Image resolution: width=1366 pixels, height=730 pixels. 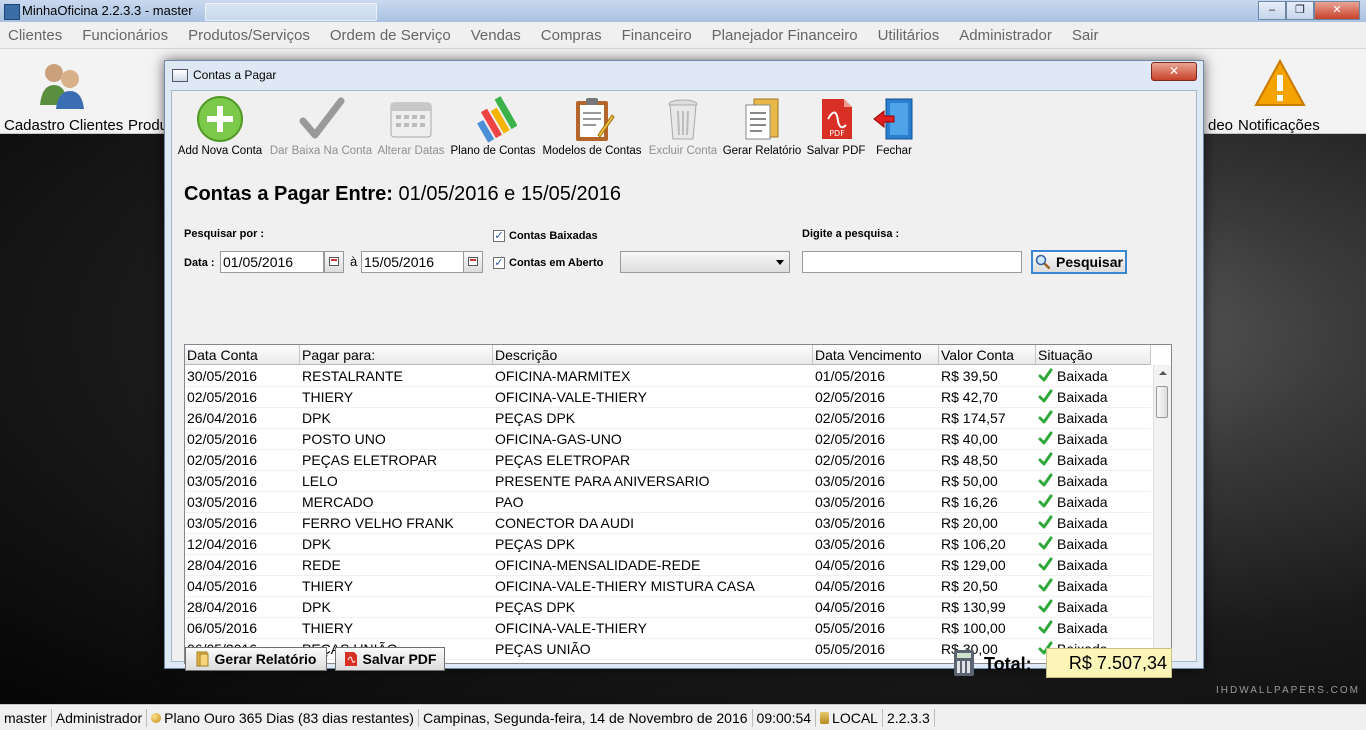 I want to click on date-to-input: 15/05/2016, so click(x=412, y=262).